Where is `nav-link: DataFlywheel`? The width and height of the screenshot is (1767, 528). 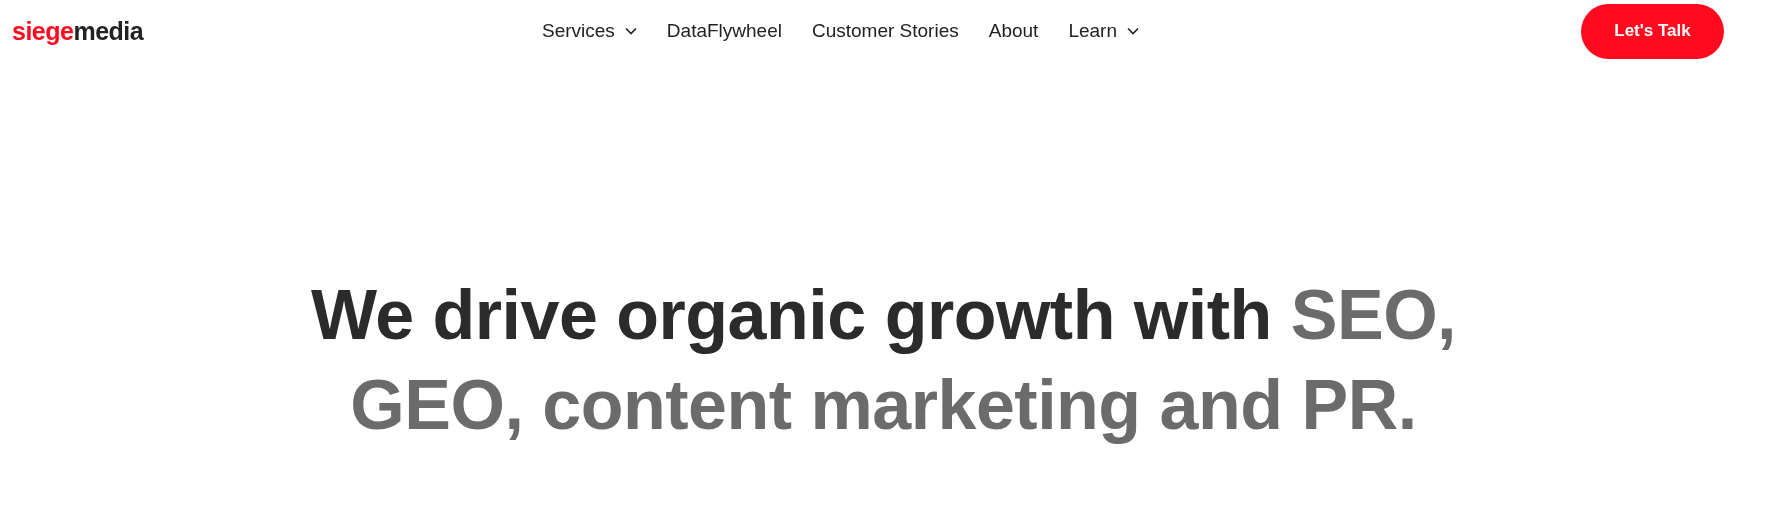 nav-link: DataFlywheel is located at coordinates (724, 31).